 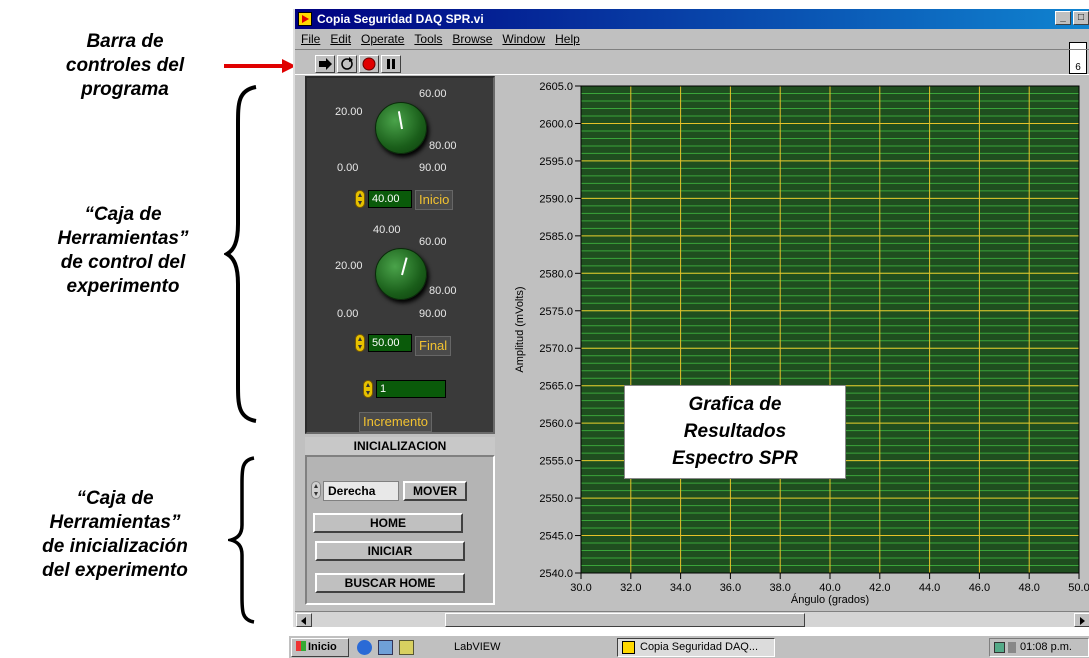 I want to click on desktop-icon, so click(x=385, y=647).